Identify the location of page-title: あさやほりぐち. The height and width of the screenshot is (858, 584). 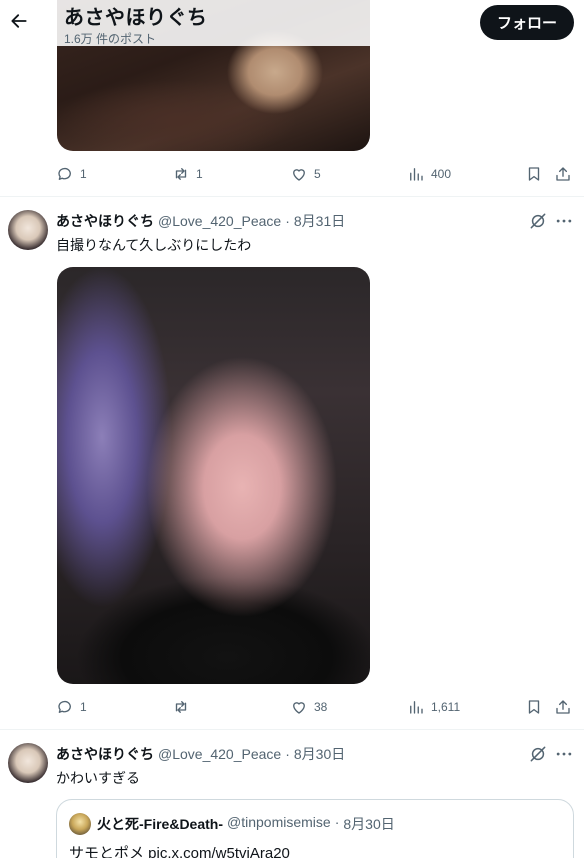
(136, 18).